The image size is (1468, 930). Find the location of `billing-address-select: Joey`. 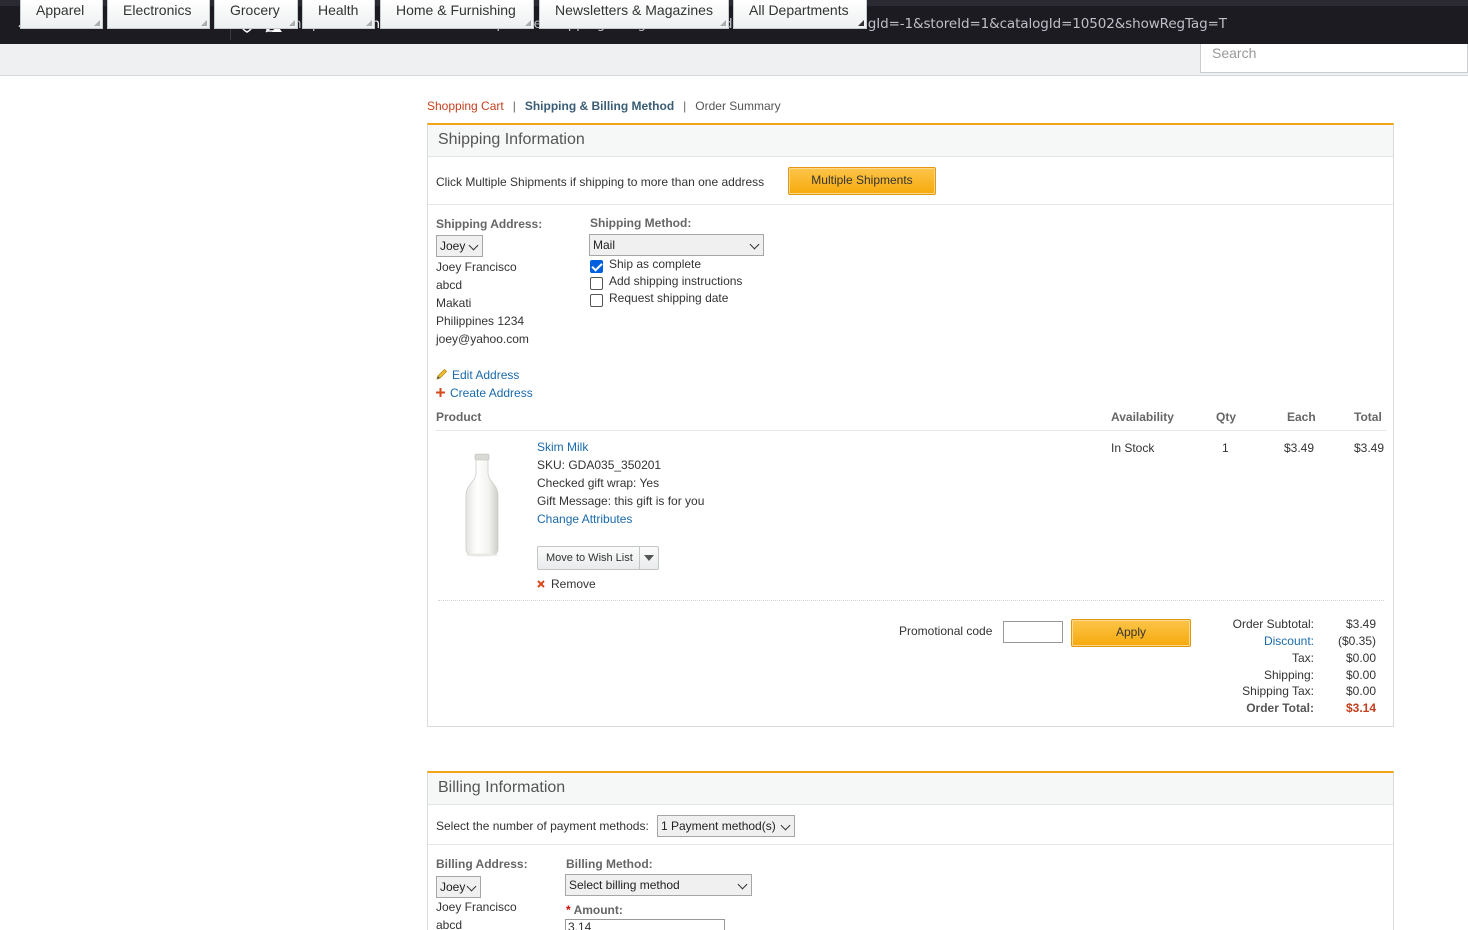

billing-address-select: Joey is located at coordinates (458, 887).